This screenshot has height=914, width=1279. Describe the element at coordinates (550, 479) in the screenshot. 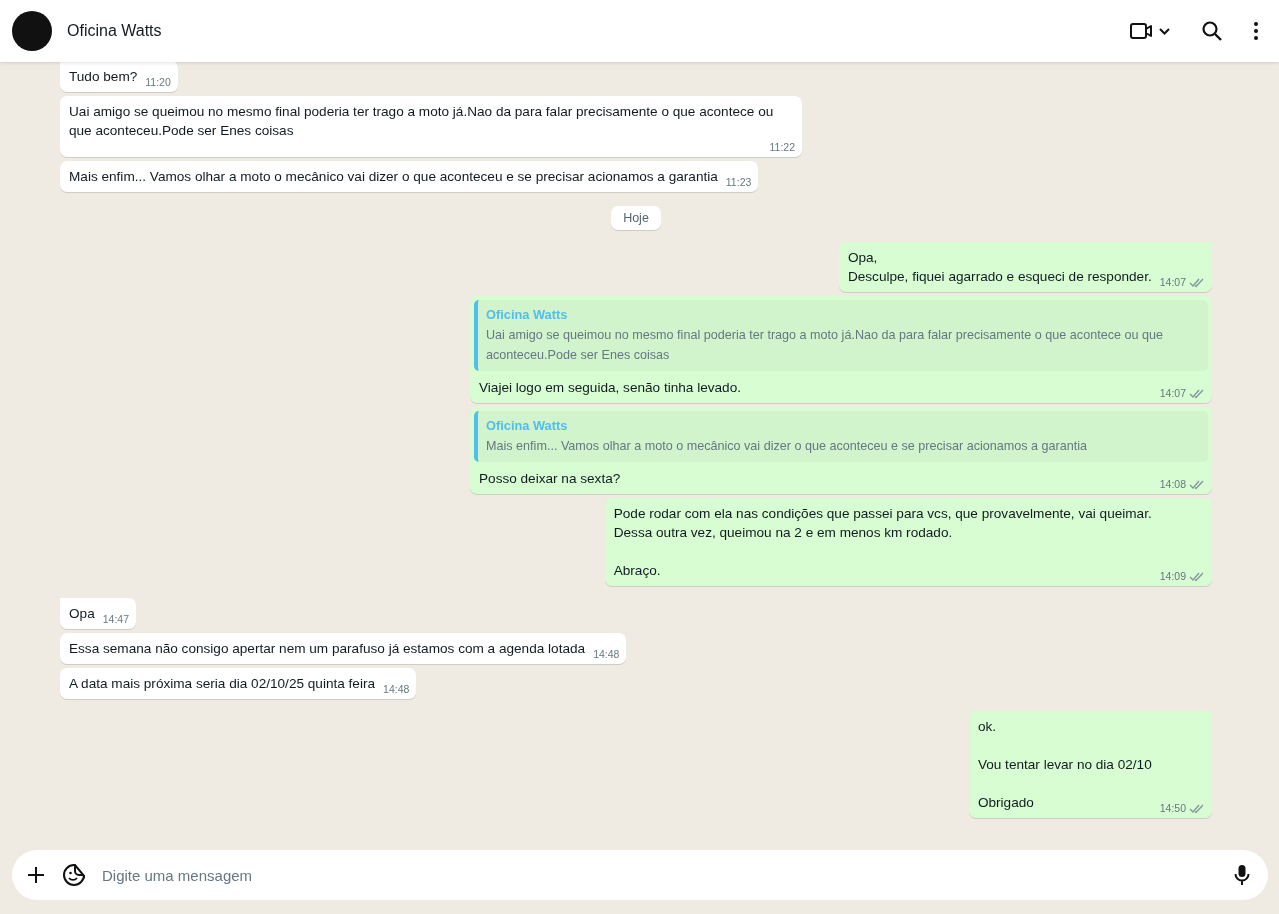

I see `message-text: Posso deixar na sexta?` at that location.